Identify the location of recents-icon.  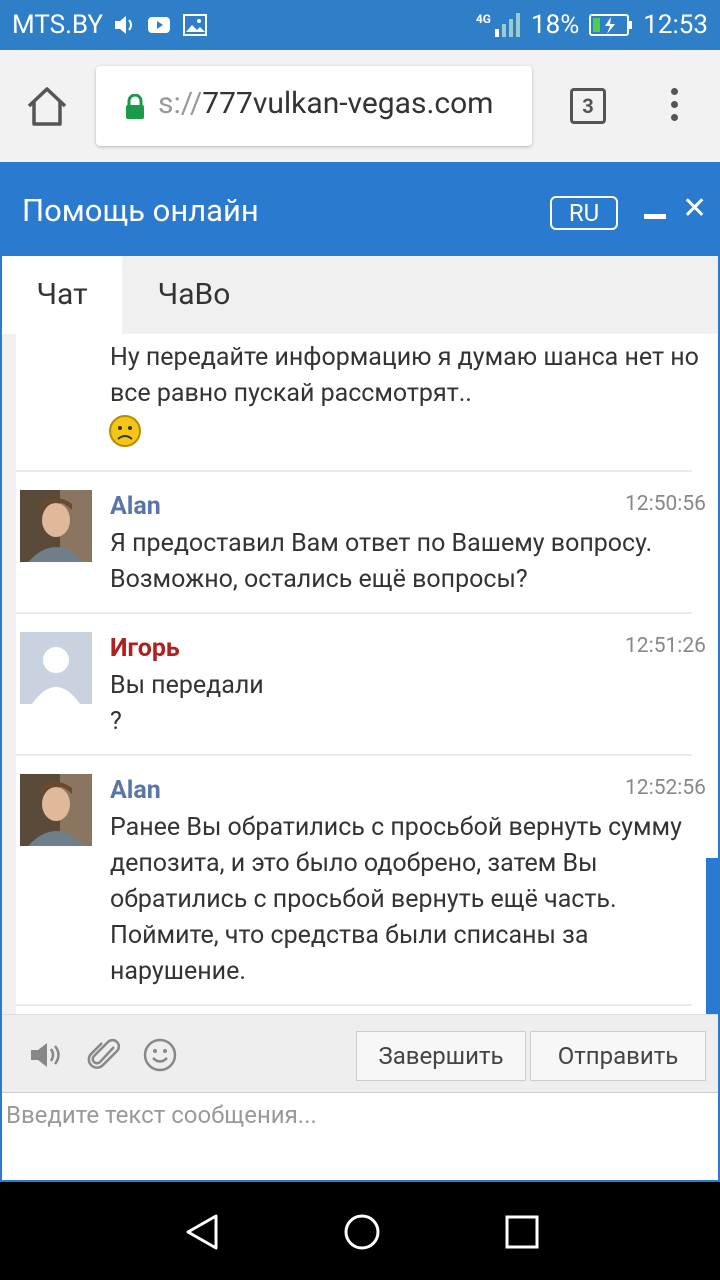
(522, 1232).